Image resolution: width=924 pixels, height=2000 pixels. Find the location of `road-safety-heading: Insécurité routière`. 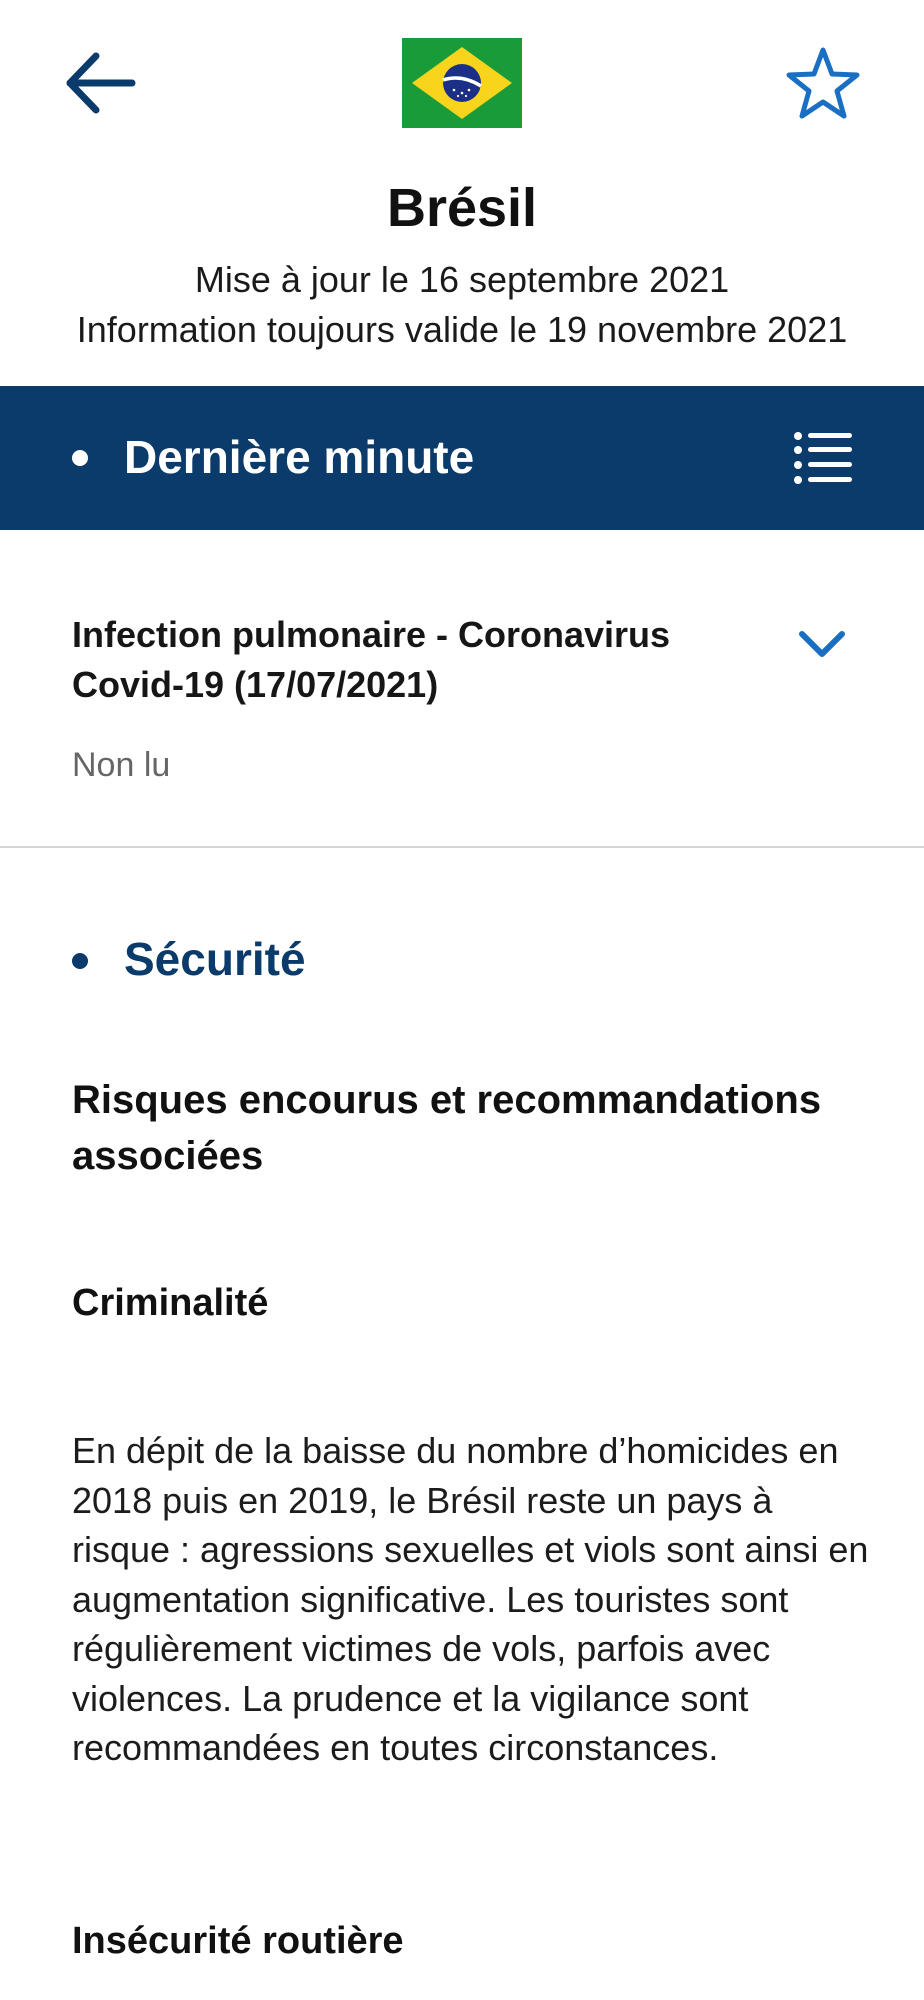

road-safety-heading: Insécurité routière is located at coordinates (238, 1941).